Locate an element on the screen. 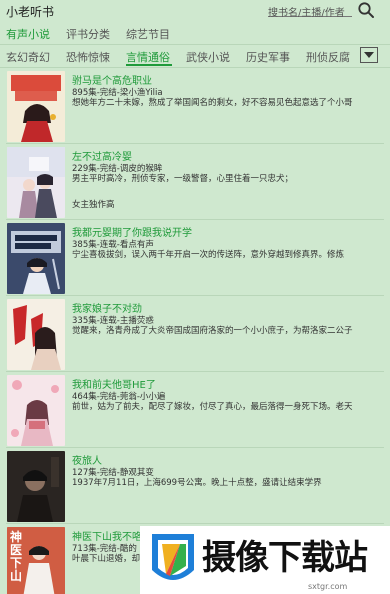  watermark-url: sxtgr.com is located at coordinates (328, 586).